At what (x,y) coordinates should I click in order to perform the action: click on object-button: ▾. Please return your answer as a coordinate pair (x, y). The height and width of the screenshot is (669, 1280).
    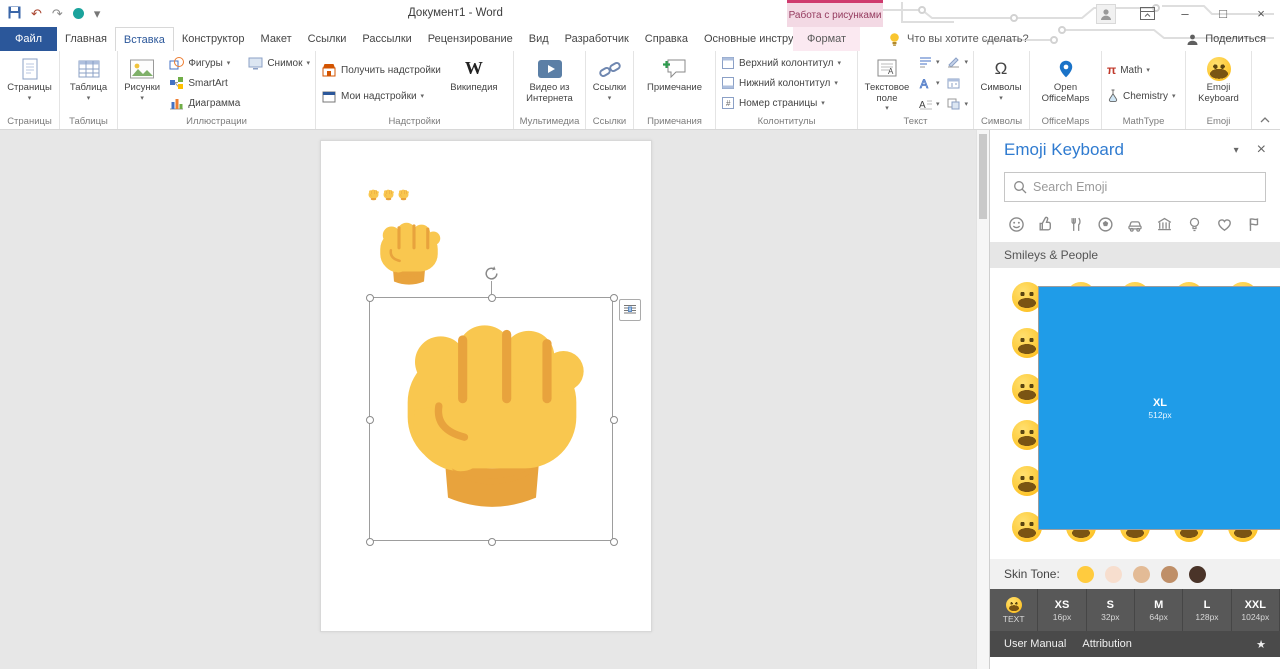
    Looking at the image, I should click on (957, 104).